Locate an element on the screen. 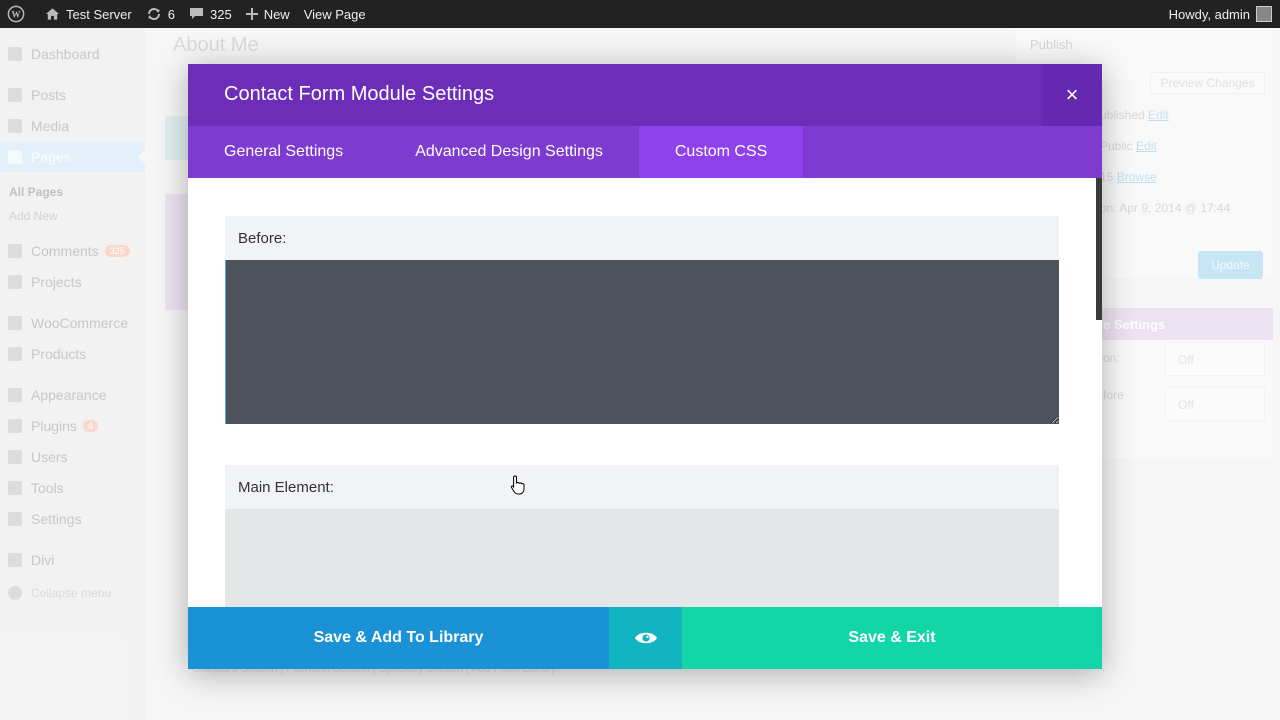 The width and height of the screenshot is (1280, 720). modal-footer: Save & Add To Library Save & Exit is located at coordinates (645, 638).